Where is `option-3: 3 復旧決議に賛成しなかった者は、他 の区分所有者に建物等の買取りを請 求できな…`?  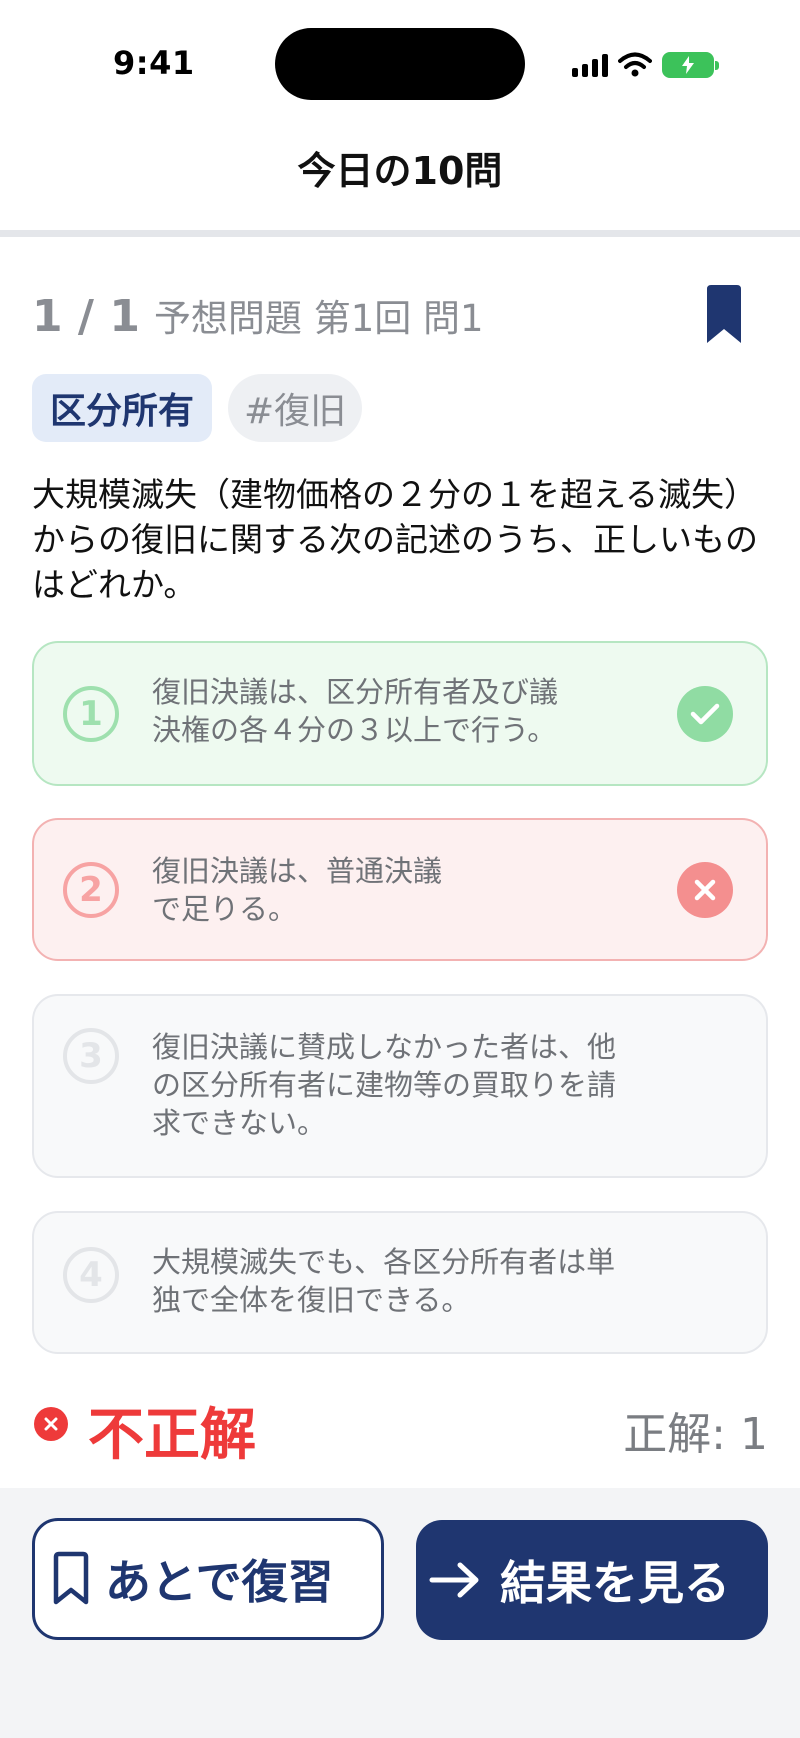 option-3: 3 復旧決議に賛成しなかった者は、他 の区分所有者に建物等の買取りを請 求できな… is located at coordinates (400, 1086).